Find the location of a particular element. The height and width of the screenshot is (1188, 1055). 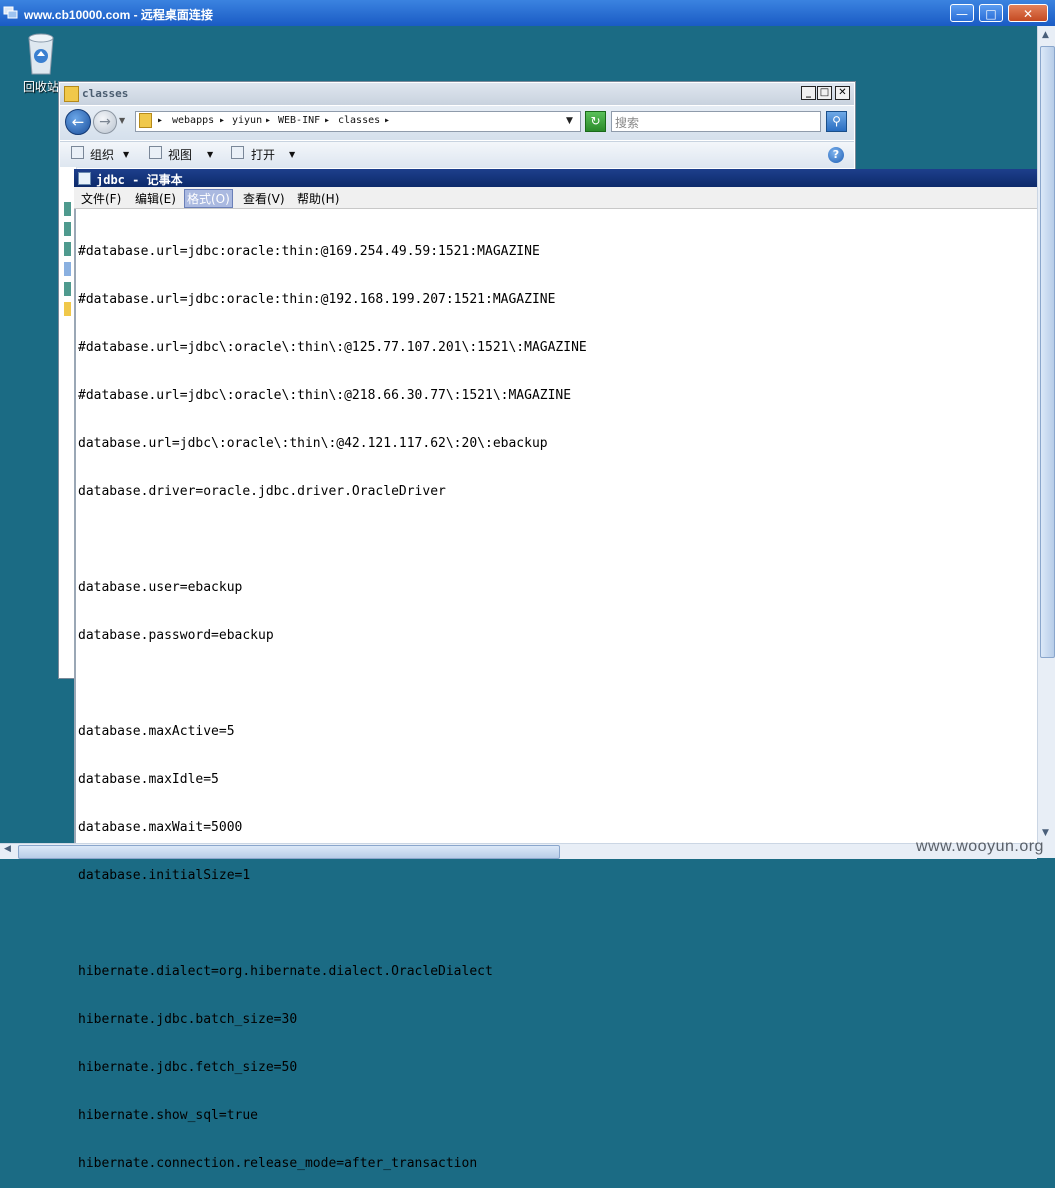

text-line: hibernate.show_sql=true is located at coordinates (168, 1115).